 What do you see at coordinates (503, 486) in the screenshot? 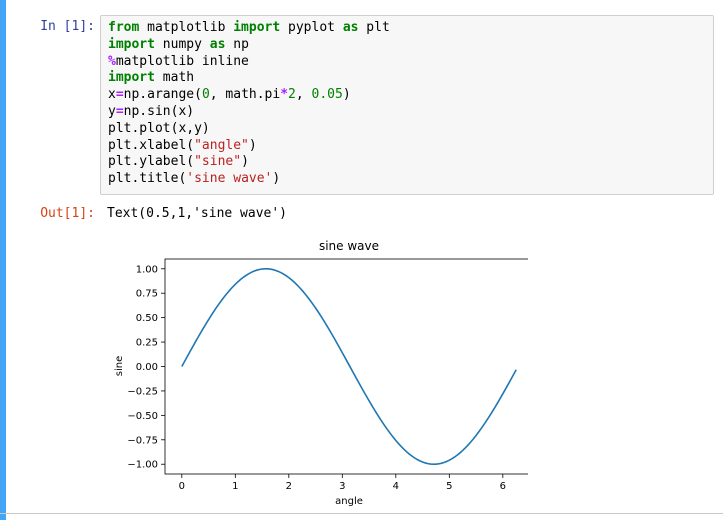
I see `x-tick-label: 6` at bounding box center [503, 486].